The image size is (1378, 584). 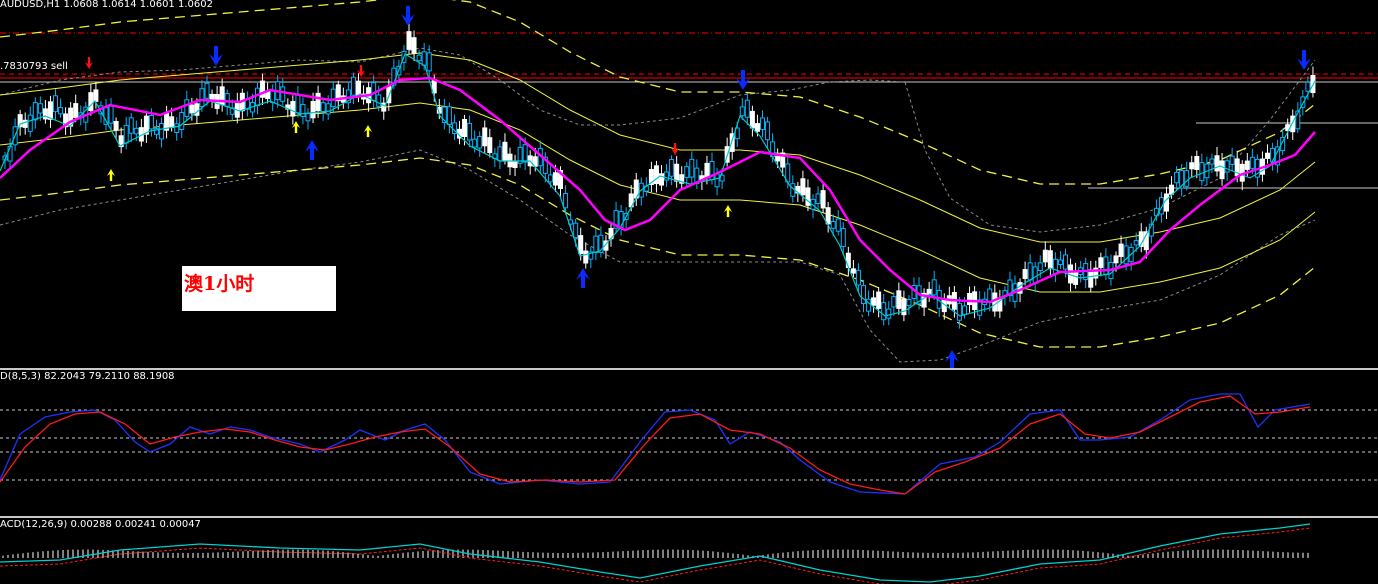 I want to click on macd-pane: ACD(12,26,9) 0.00288 0.00241 0.00047, so click(x=689, y=552).